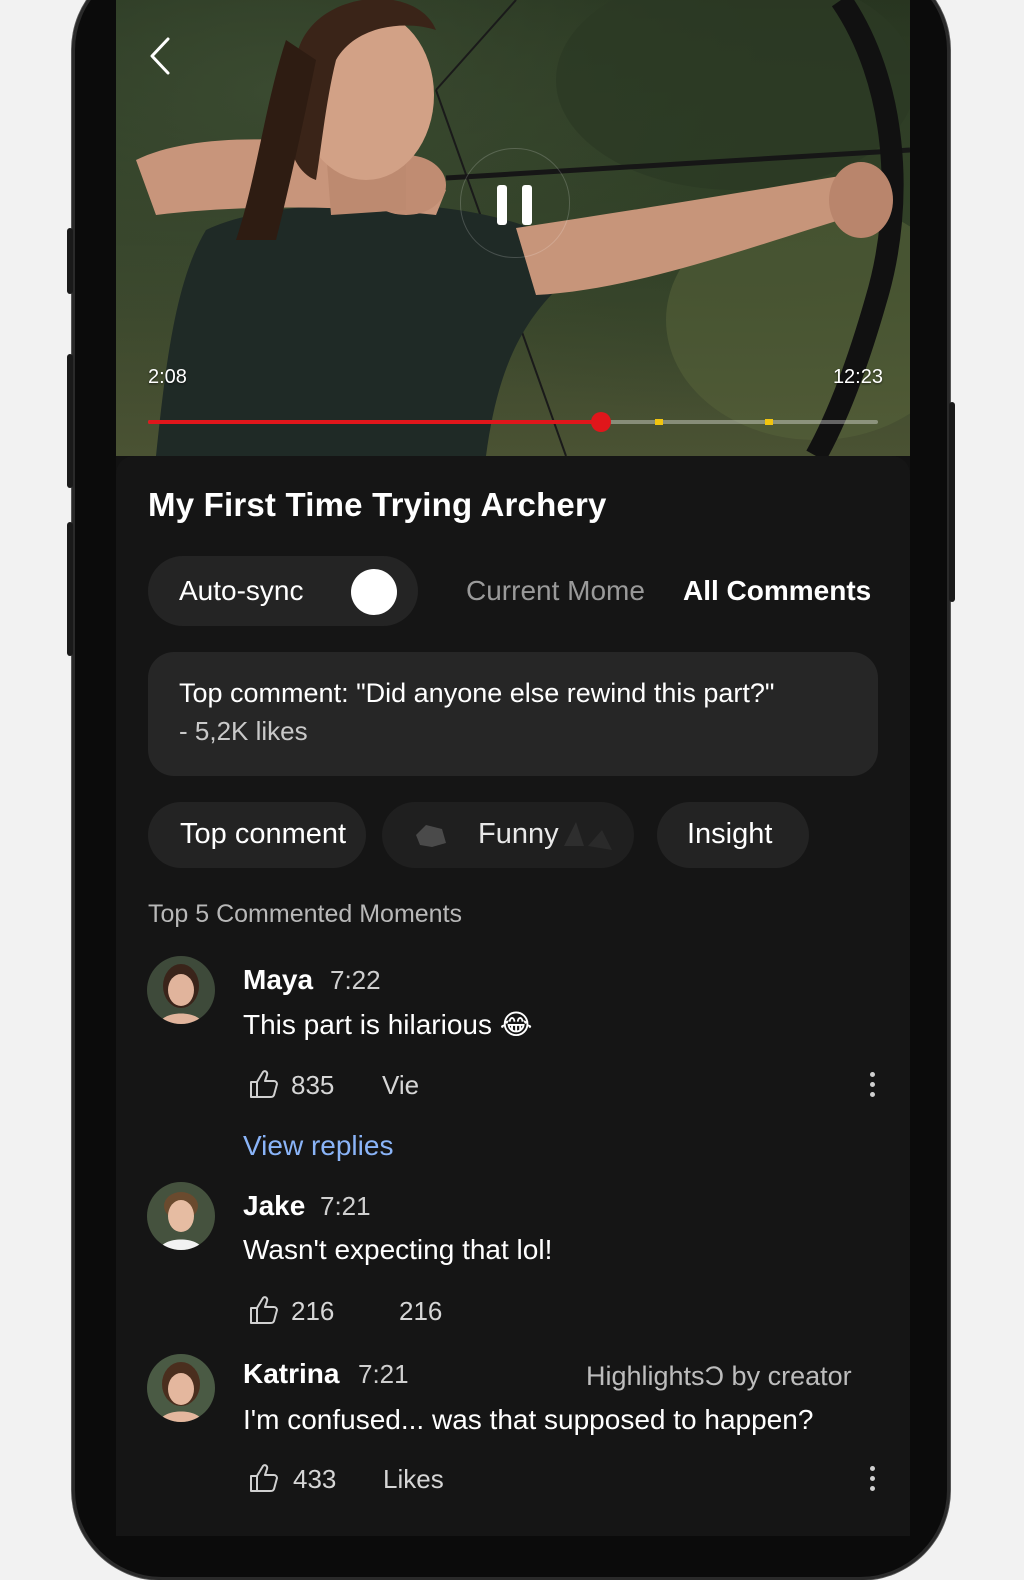 The image size is (1024, 1580). Describe the element at coordinates (167, 377) in the screenshot. I see `current-time: 2:08` at that location.